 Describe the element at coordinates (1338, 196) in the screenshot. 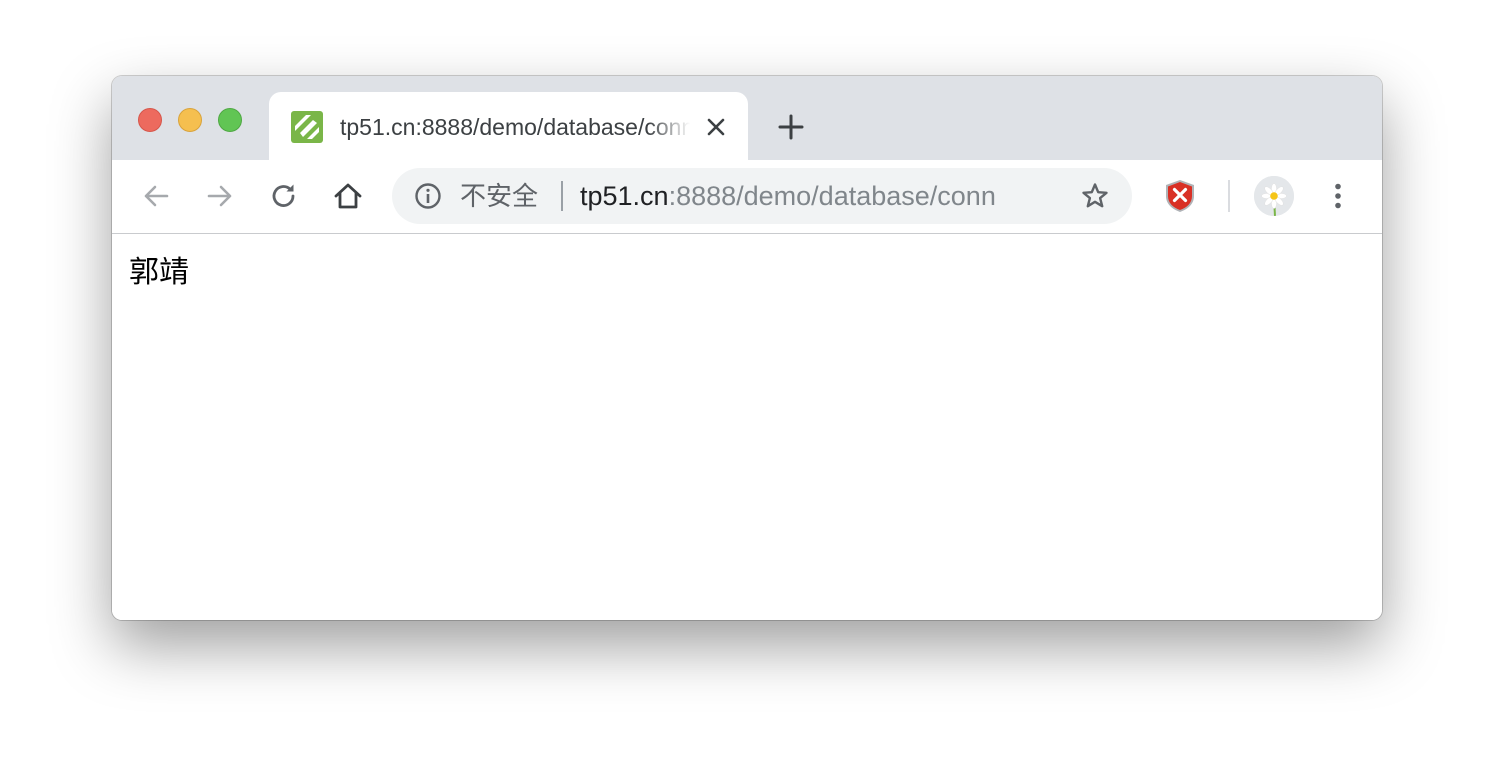

I see `more-vert-icon` at that location.